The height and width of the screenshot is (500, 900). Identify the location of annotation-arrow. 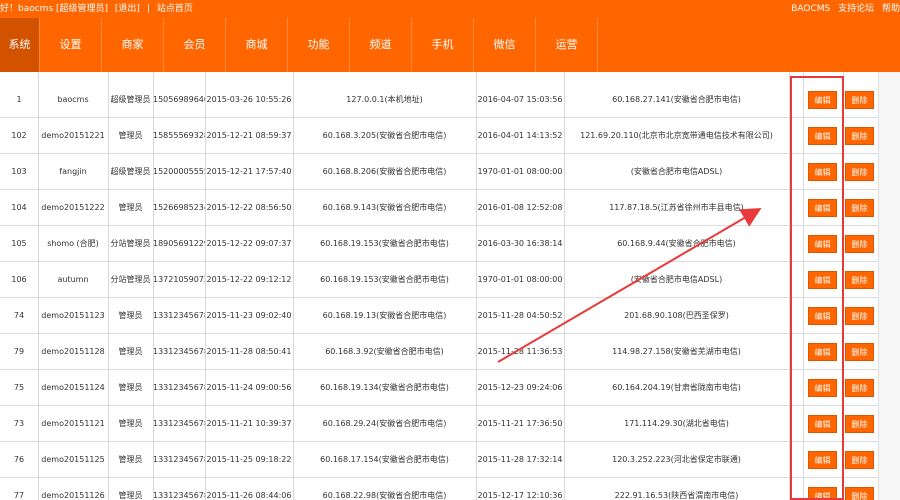
(629, 285).